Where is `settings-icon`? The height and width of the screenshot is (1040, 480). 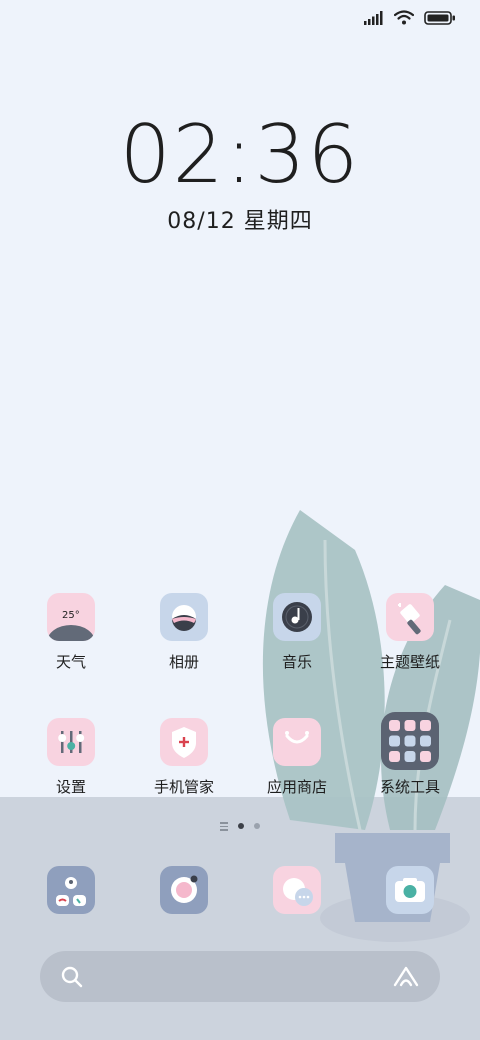
settings-icon is located at coordinates (71, 742).